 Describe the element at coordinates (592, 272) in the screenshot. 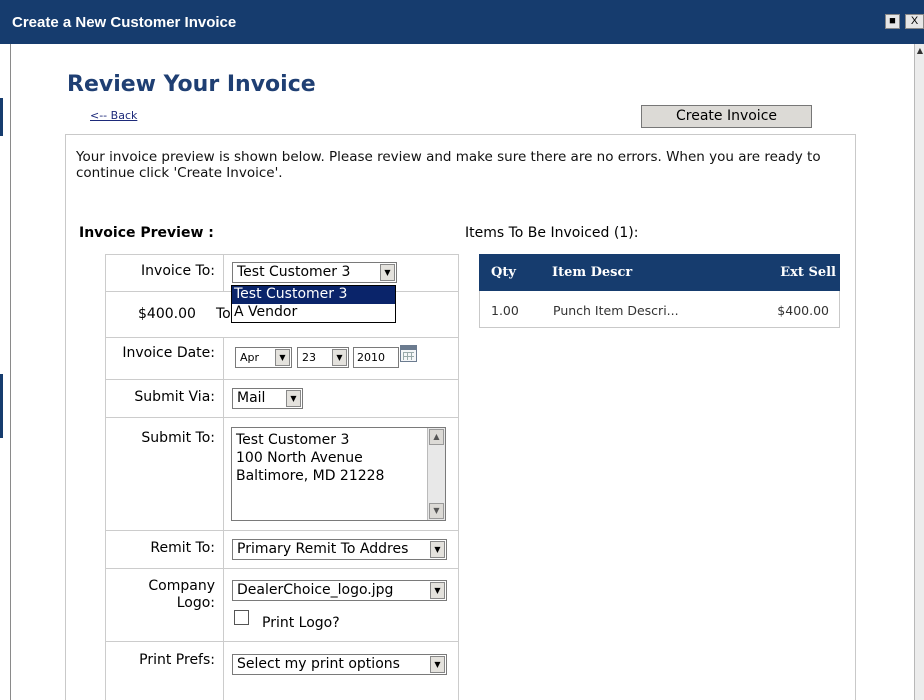

I see `column-header-item-descr: Item Descr` at that location.